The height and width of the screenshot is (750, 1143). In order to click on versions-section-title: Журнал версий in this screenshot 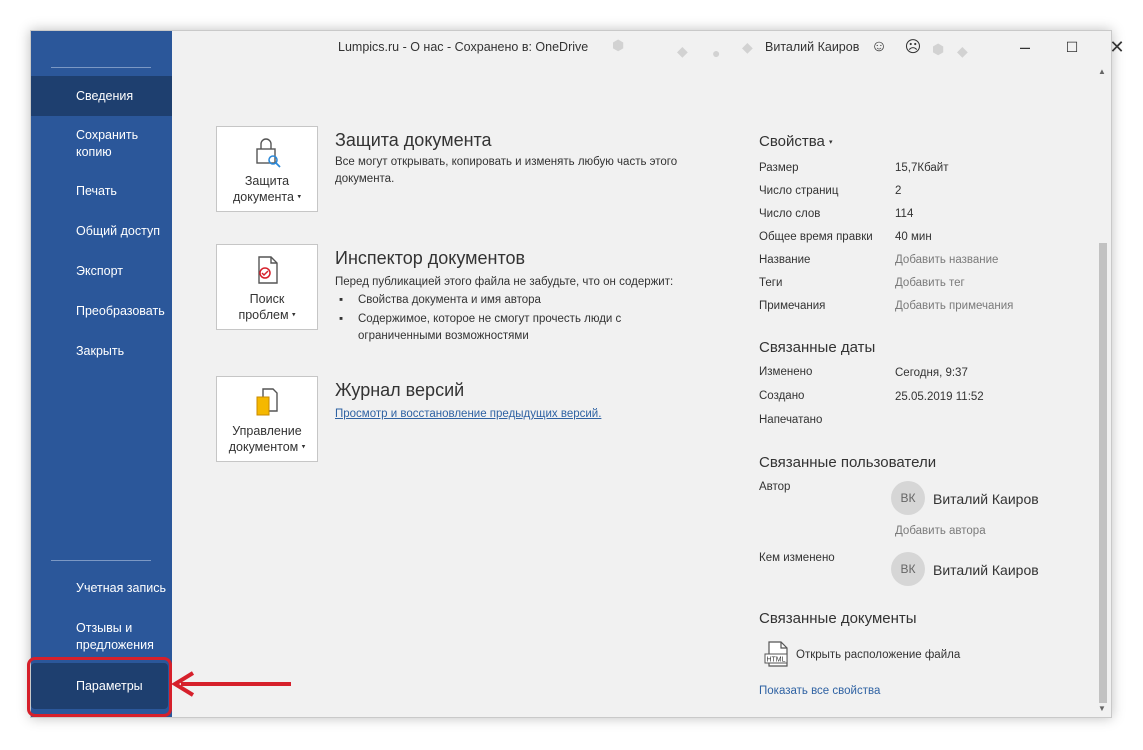, I will do `click(400, 390)`.